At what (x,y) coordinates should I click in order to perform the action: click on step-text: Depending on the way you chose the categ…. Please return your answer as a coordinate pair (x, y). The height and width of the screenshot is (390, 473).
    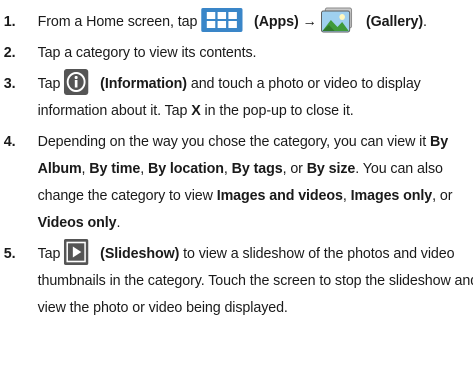
    Looking at the image, I should click on (233, 141).